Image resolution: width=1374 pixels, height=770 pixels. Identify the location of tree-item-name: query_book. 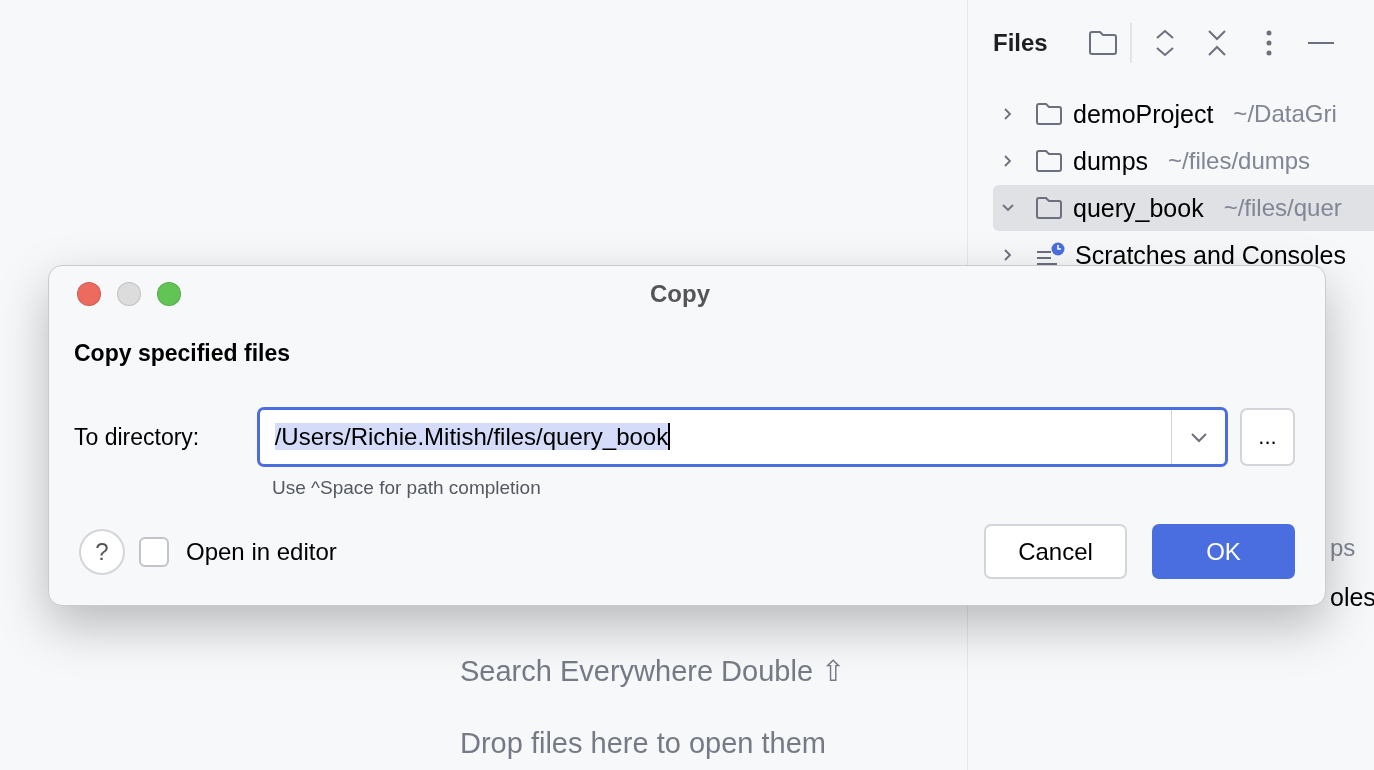
(1138, 208).